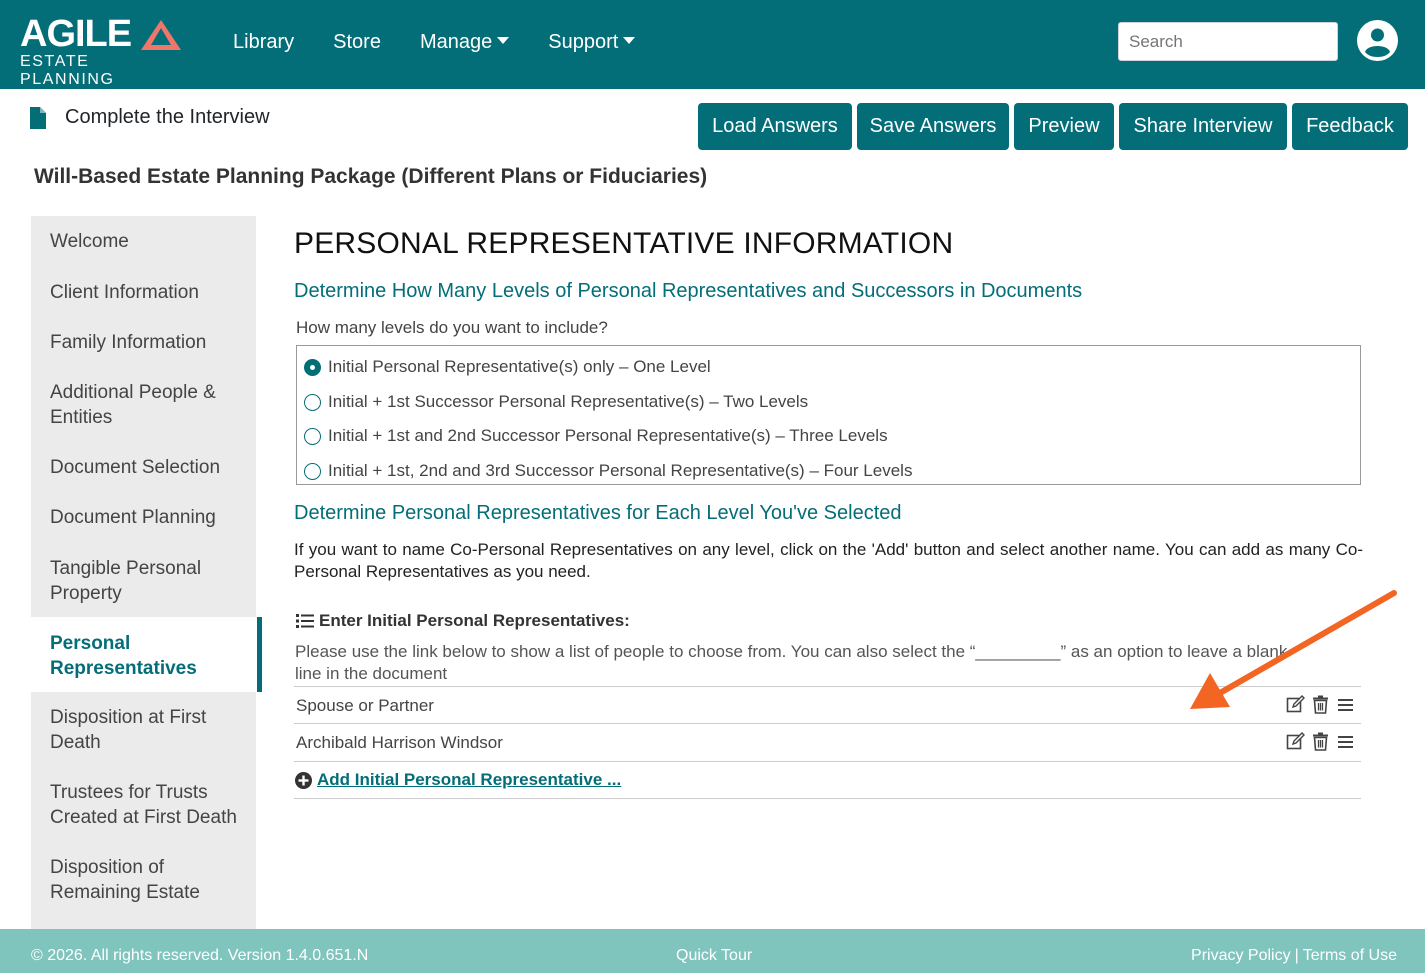 The height and width of the screenshot is (973, 1425). What do you see at coordinates (312, 367) in the screenshot?
I see `radio-checked-icon` at bounding box center [312, 367].